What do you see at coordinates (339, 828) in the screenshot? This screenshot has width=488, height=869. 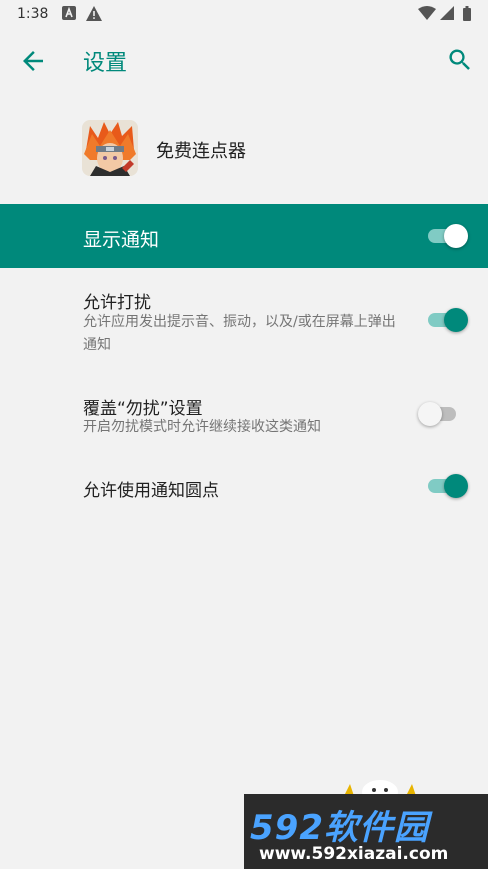 I see `watermark-brand: 592软件园` at bounding box center [339, 828].